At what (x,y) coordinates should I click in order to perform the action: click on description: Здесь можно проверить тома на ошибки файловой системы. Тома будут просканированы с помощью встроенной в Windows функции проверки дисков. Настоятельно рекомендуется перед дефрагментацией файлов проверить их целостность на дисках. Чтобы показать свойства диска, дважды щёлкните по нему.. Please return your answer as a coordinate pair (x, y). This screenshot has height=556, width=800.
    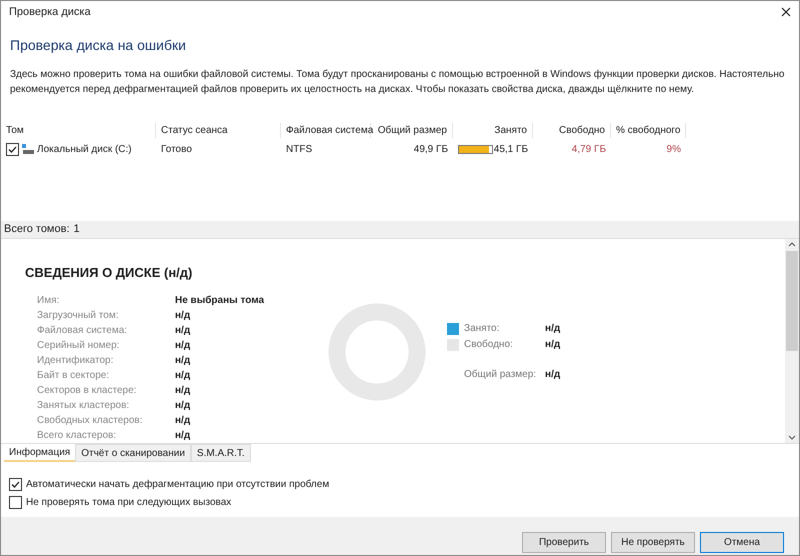
    Looking at the image, I should click on (398, 82).